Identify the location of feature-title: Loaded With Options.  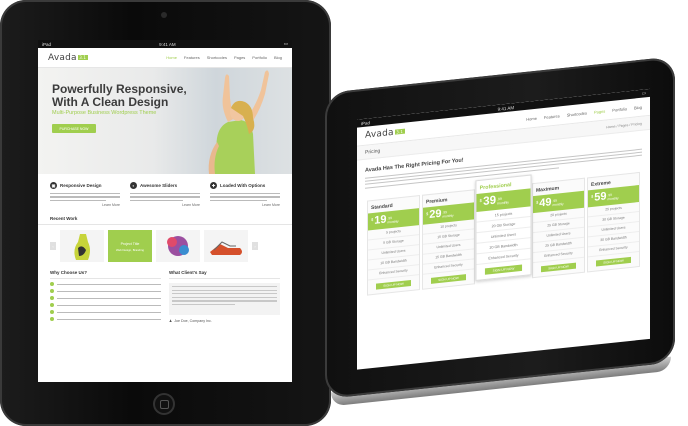
(243, 185).